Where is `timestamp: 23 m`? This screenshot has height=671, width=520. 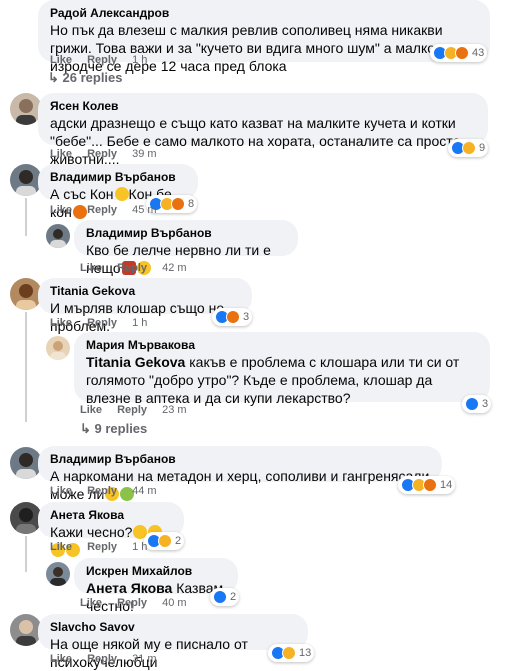 timestamp: 23 m is located at coordinates (174, 410).